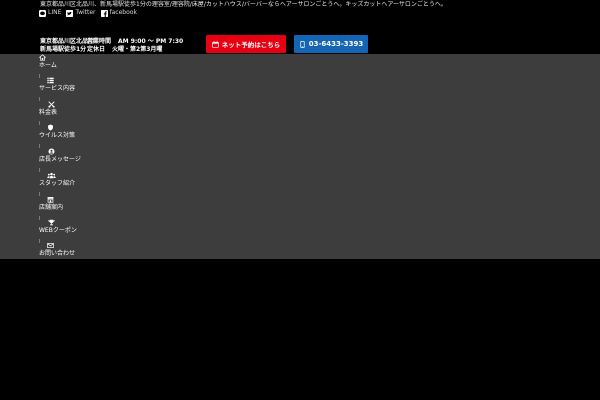 Image resolution: width=600 pixels, height=400 pixels. I want to click on nav-label-shop: 店舗案内, so click(51, 207).